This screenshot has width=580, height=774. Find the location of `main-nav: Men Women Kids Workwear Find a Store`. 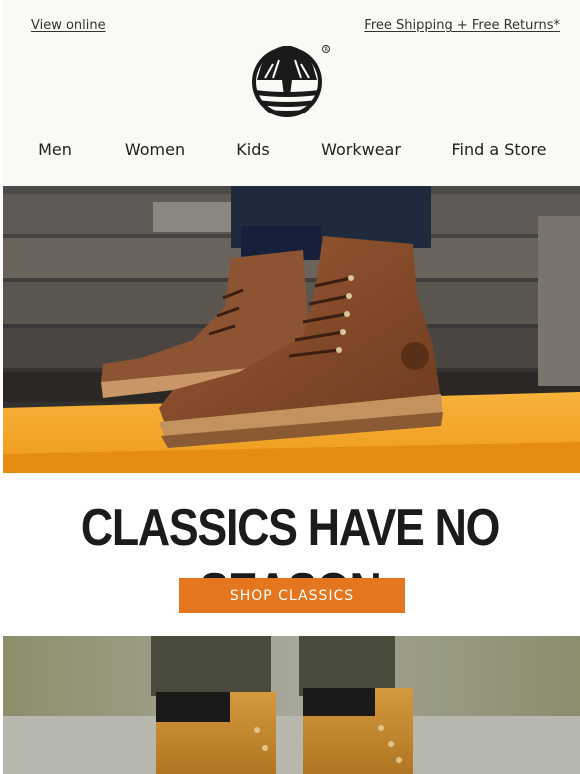

main-nav: Men Women Kids Workwear Find a Store is located at coordinates (291, 153).